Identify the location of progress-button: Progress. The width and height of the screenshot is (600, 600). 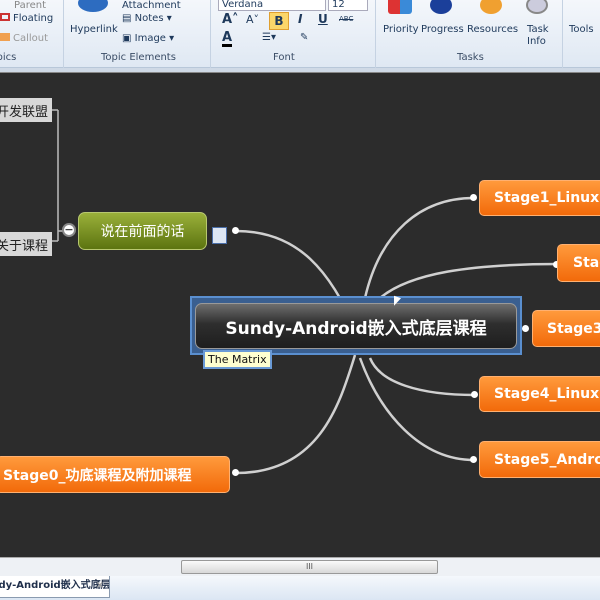
(442, 29).